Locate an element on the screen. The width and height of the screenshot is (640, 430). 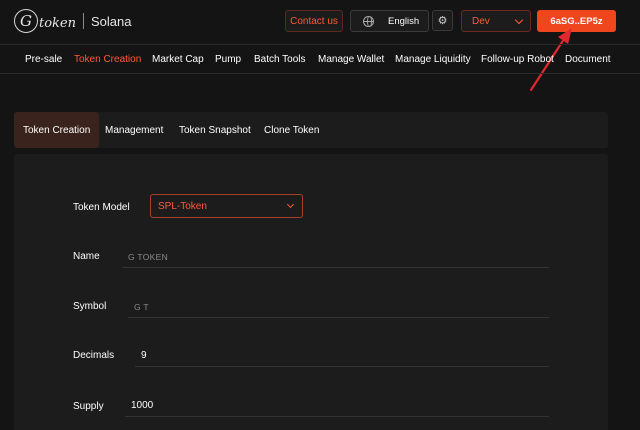
token-model-value: SPL-Token is located at coordinates (182, 206).